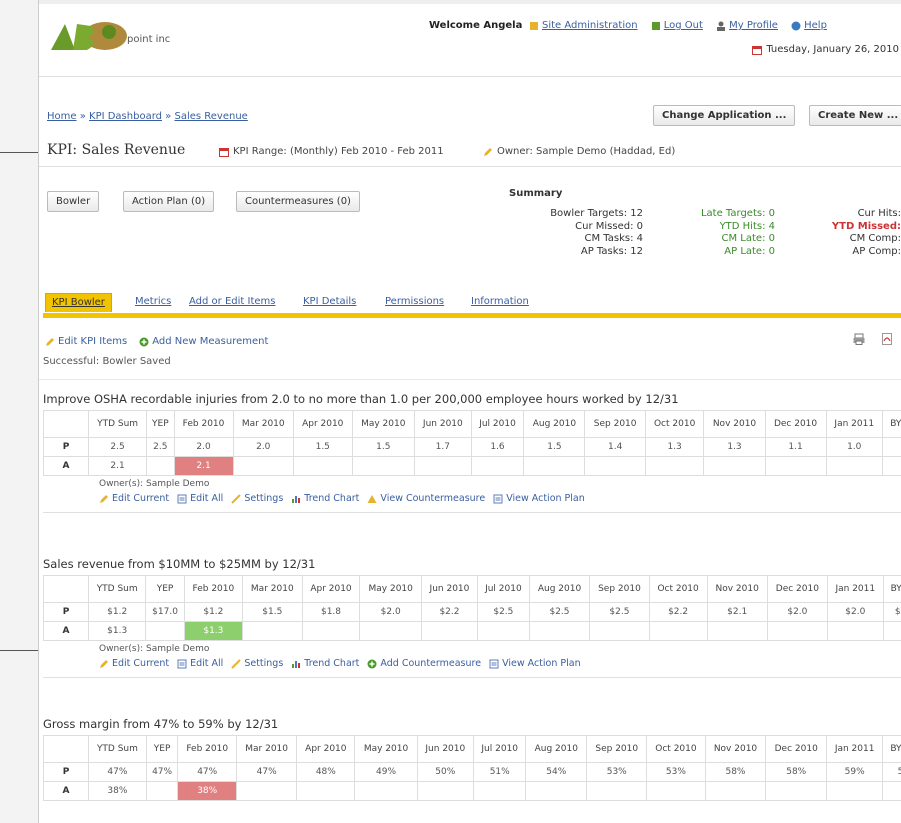  I want to click on breadcrumb-current: Sales Revenue, so click(210, 116).